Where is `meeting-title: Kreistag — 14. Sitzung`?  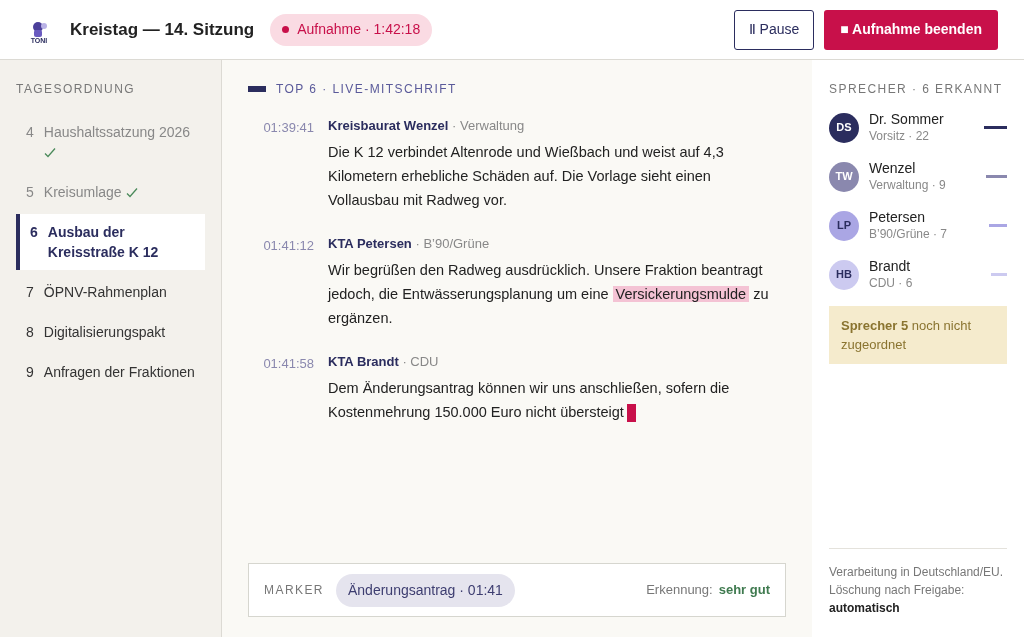
meeting-title: Kreistag — 14. Sitzung is located at coordinates (162, 29).